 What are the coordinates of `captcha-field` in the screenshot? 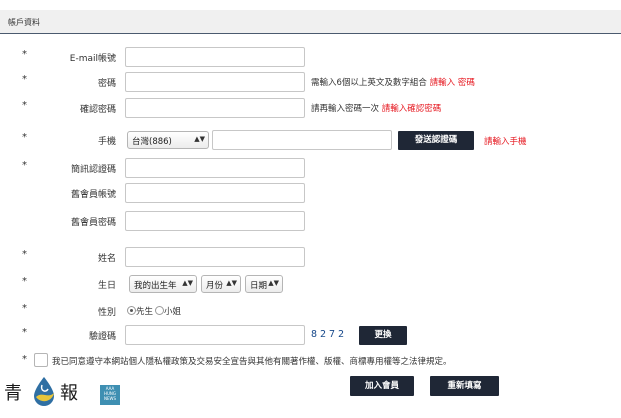 It's located at (215, 335).